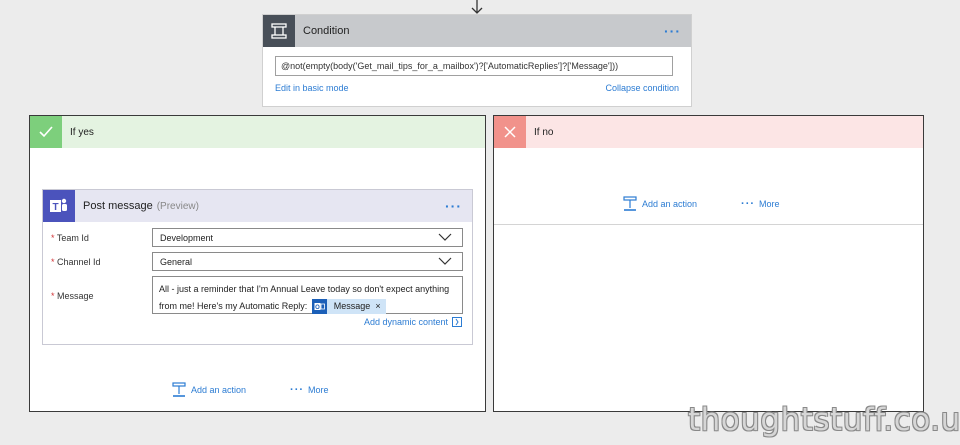 This screenshot has width=960, height=445. Describe the element at coordinates (510, 132) in the screenshot. I see `close-icon` at that location.